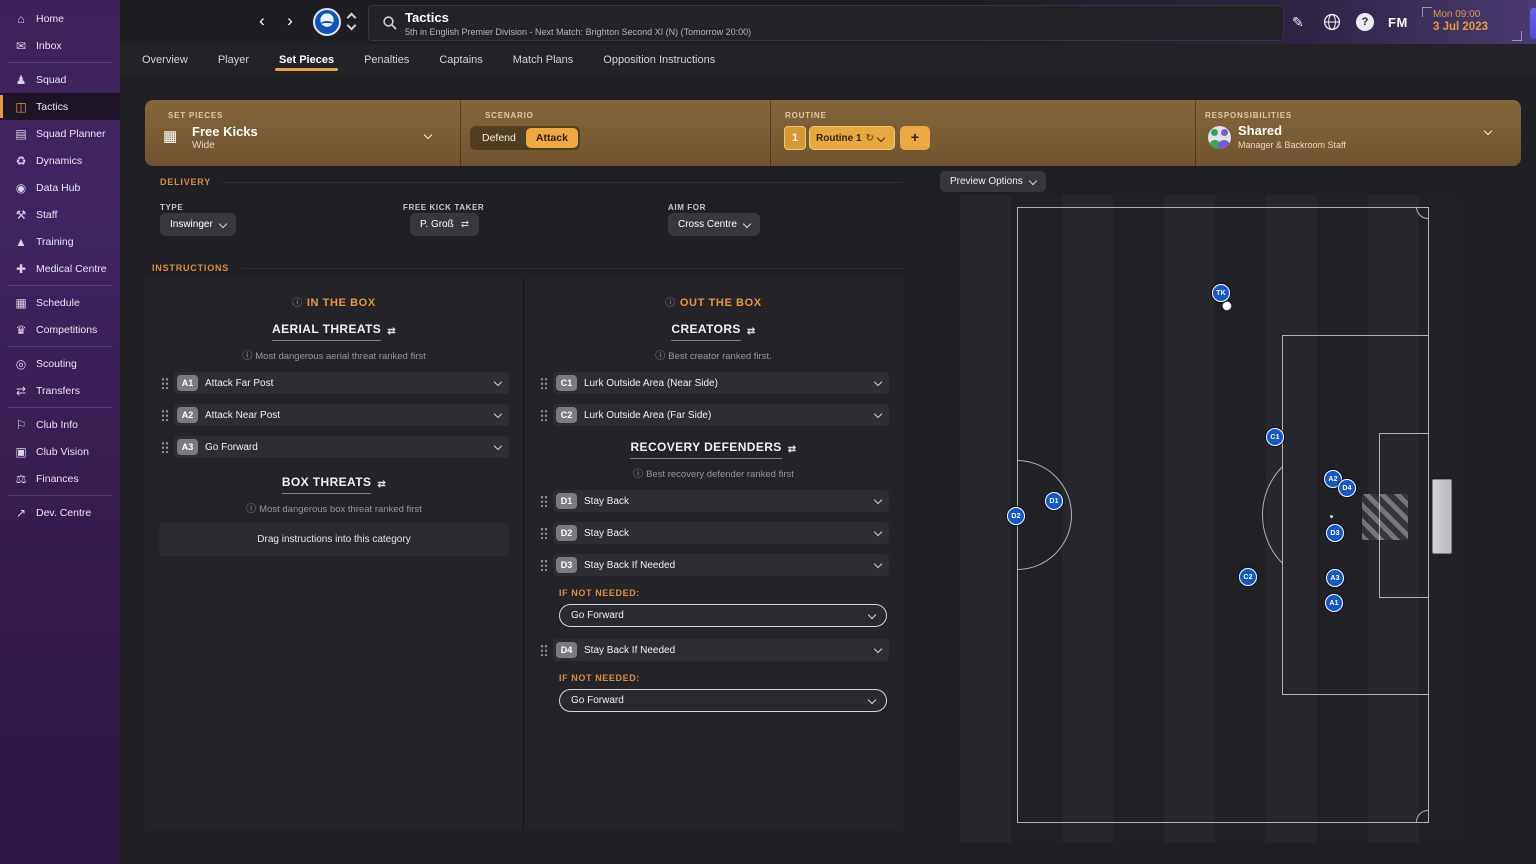 Image resolution: width=1536 pixels, height=864 pixels. Describe the element at coordinates (233, 59) in the screenshot. I see `tab: Player` at that location.